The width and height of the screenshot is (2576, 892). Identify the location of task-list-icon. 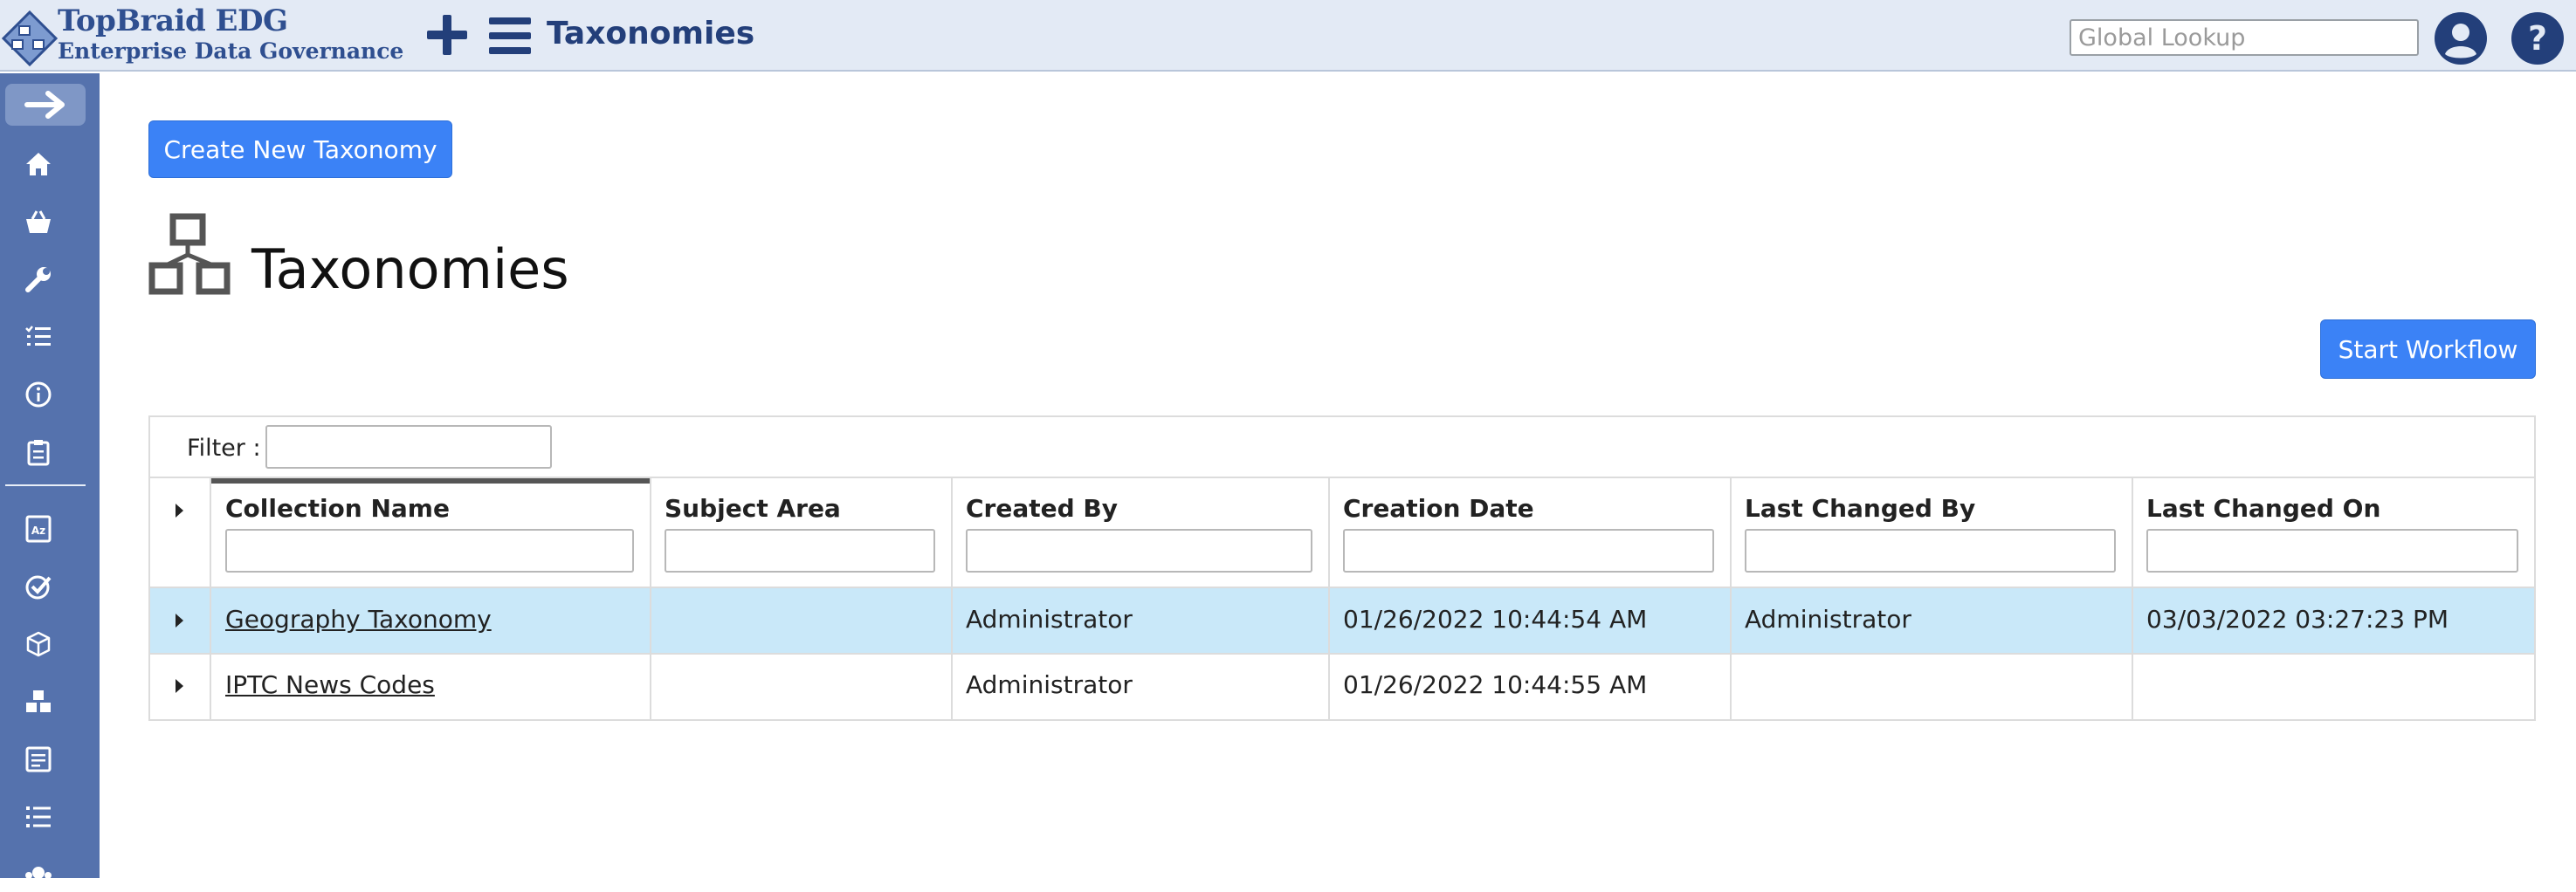
(38, 336).